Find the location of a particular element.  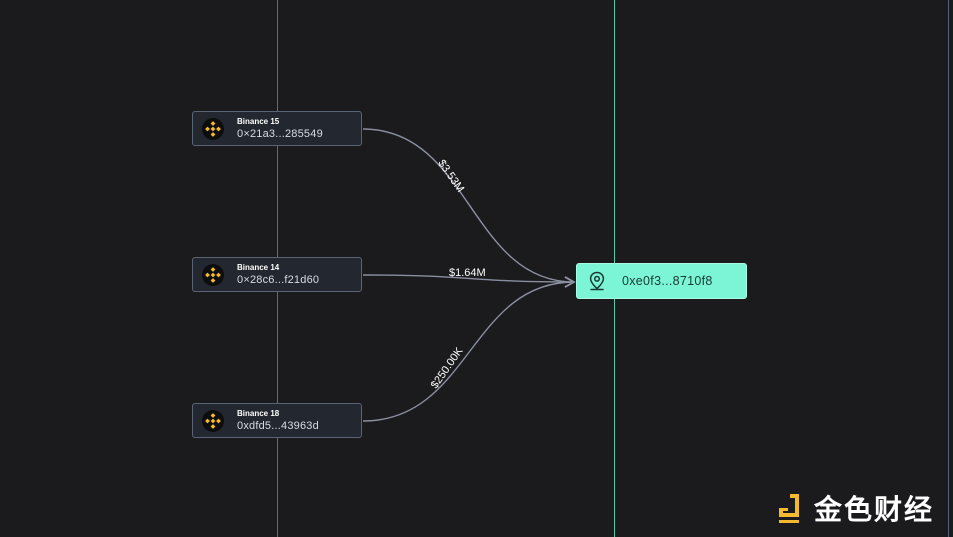

source-address: 0×28c6...f21d60 is located at coordinates (278, 279).